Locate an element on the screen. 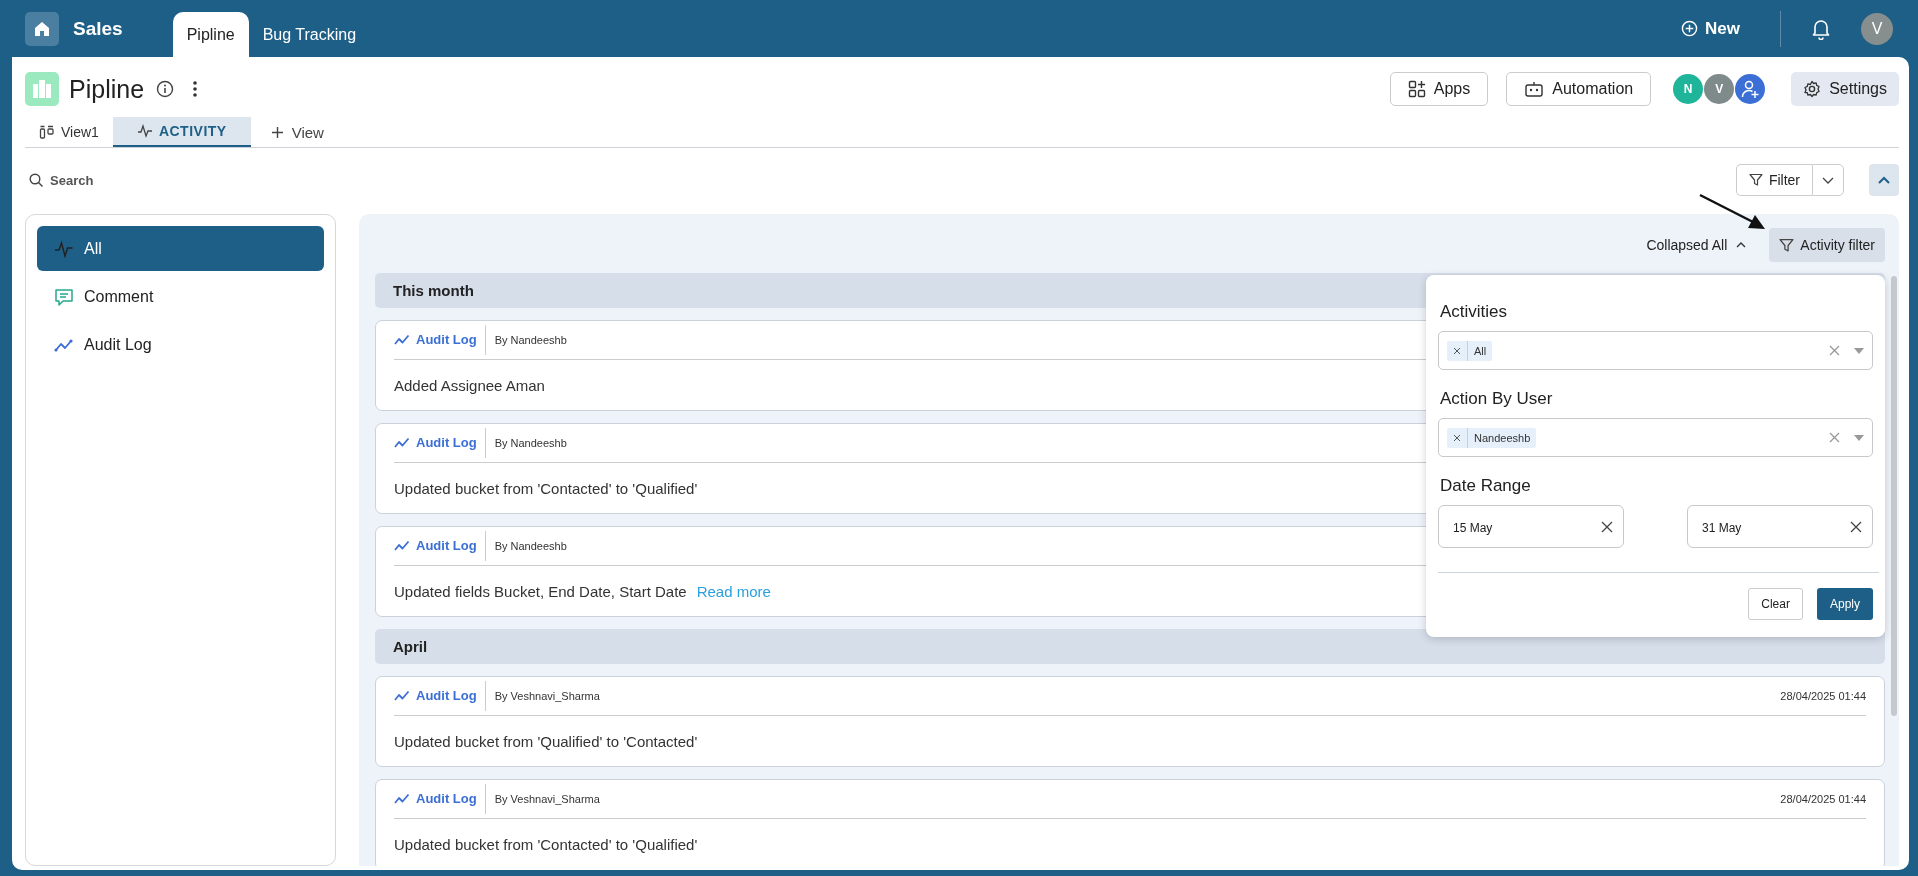 This screenshot has height=876, width=1918. filter-button: Filter is located at coordinates (1773, 180).